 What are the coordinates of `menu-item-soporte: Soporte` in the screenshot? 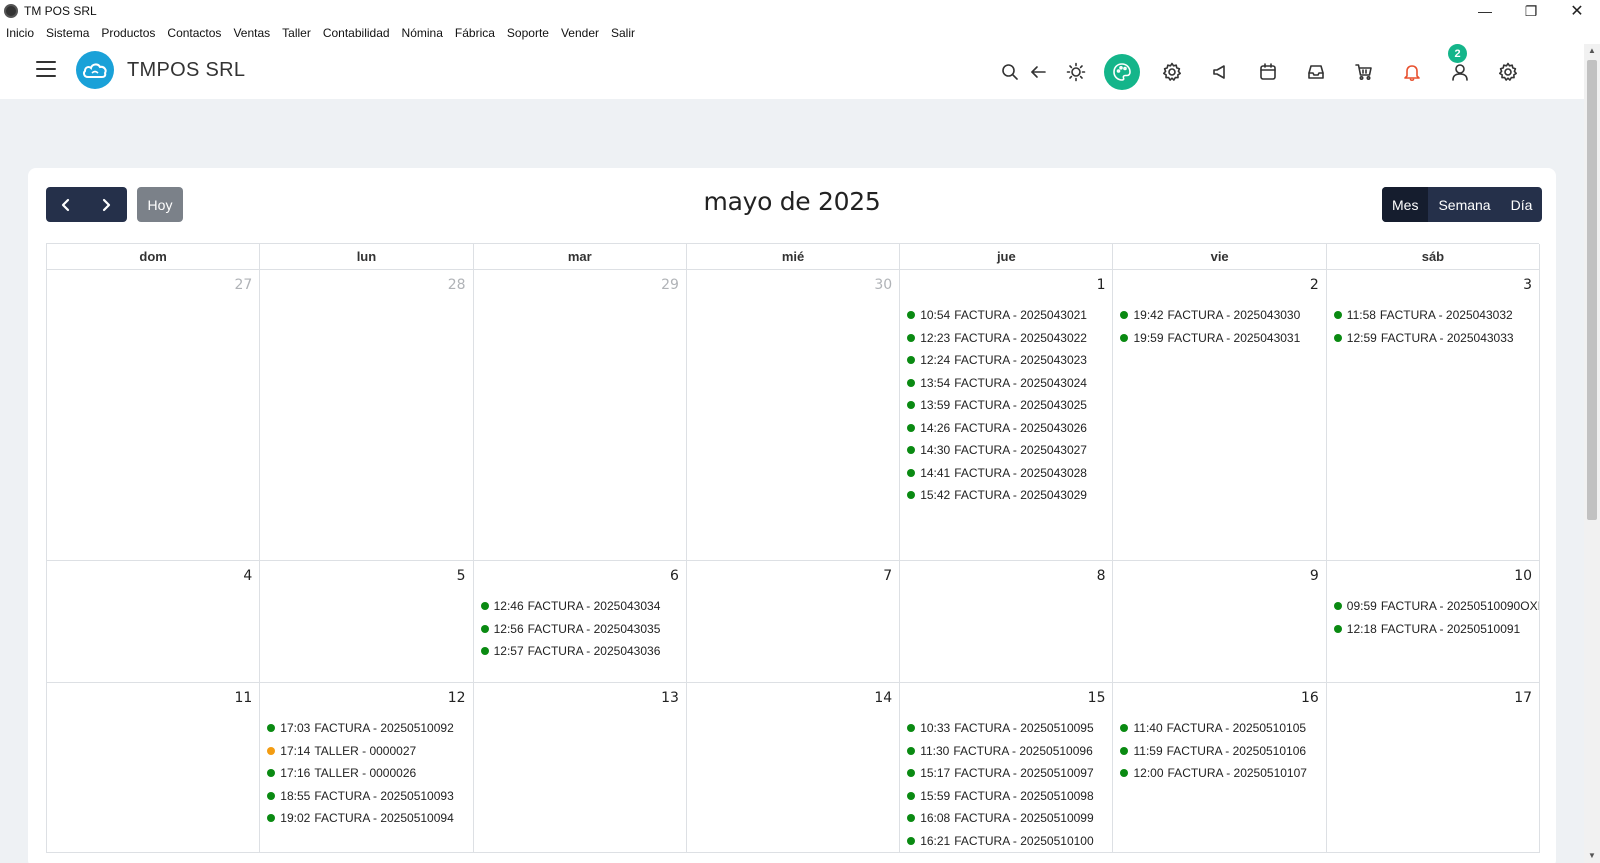 It's located at (528, 33).